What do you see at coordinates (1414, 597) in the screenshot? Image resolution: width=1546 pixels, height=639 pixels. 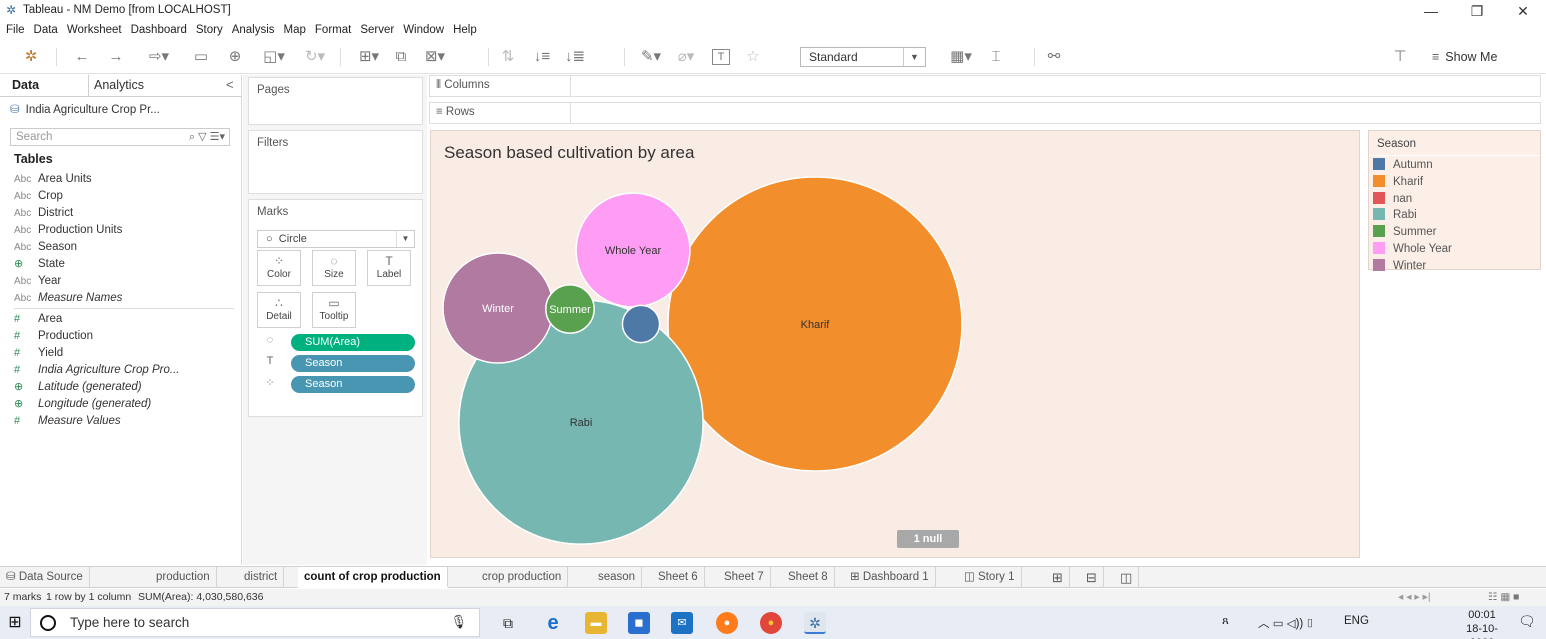 I see `sheet-nav-icons: ◂ ◂ ▸ ▸|` at bounding box center [1414, 597].